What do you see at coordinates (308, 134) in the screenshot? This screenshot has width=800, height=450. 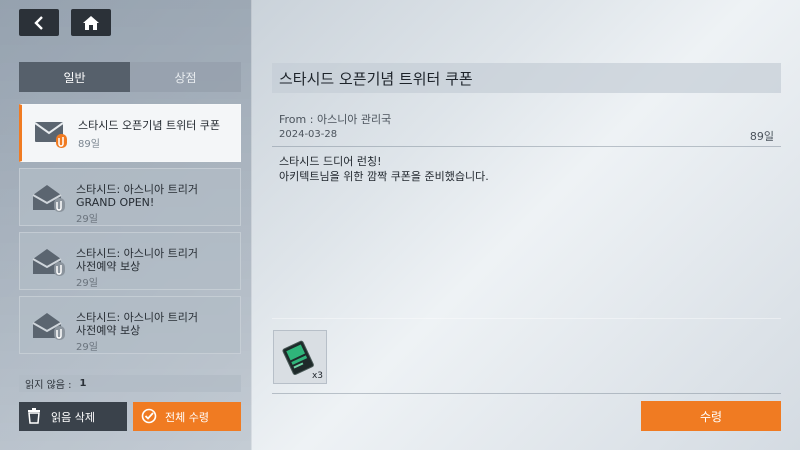 I see `mail-date: 2024-03-28` at bounding box center [308, 134].